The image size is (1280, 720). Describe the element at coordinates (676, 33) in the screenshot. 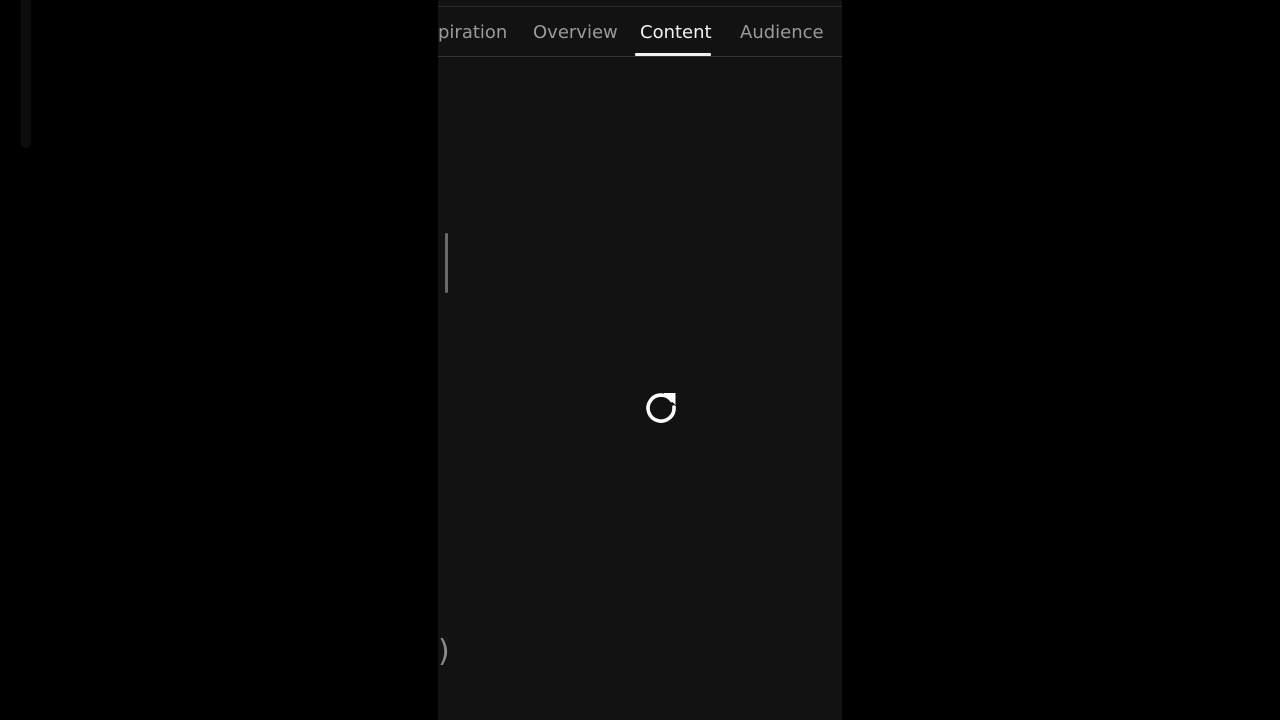

I see `tab-content: Content` at that location.